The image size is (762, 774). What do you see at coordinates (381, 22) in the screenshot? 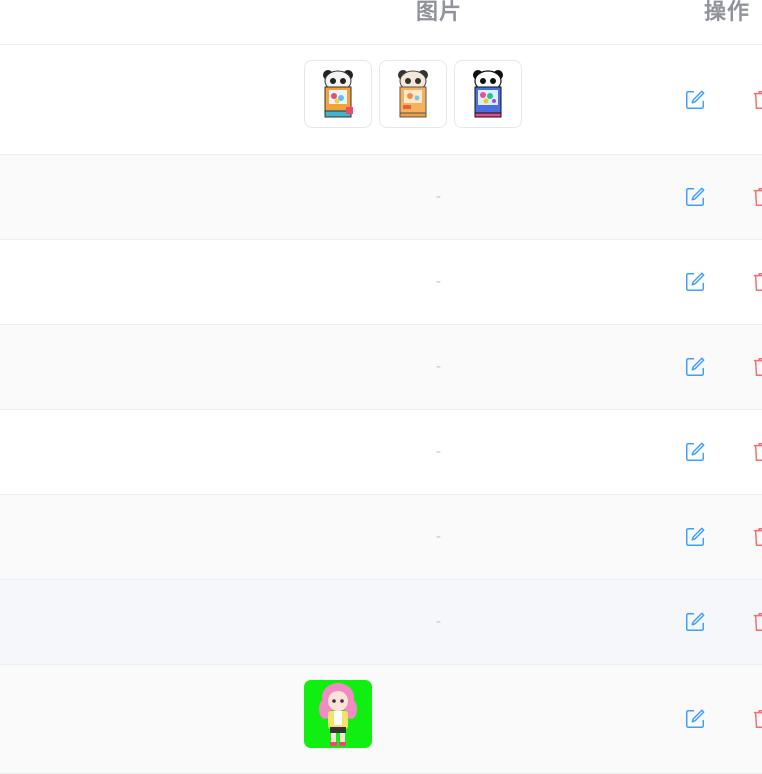
I see `table-header: 图片 操作` at bounding box center [381, 22].